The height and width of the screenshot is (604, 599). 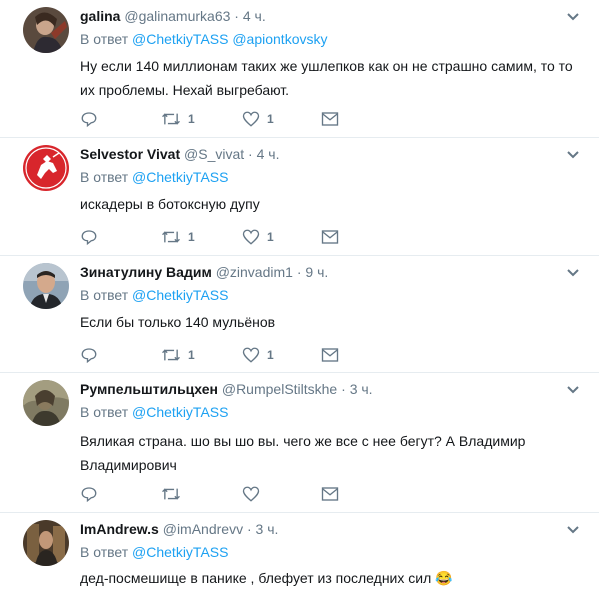 I want to click on fullname: galina, so click(x=100, y=16).